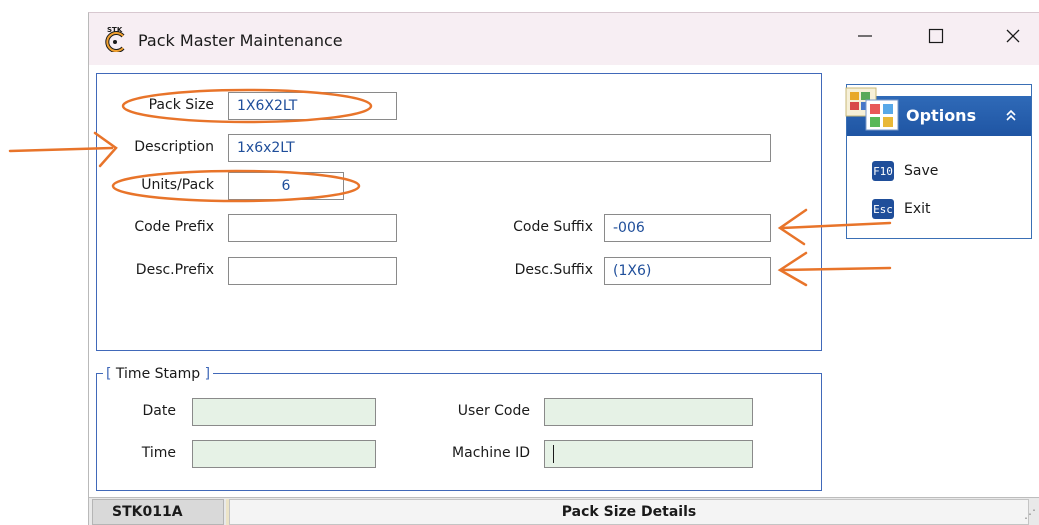  I want to click on status-program-code: STK011A, so click(158, 512).